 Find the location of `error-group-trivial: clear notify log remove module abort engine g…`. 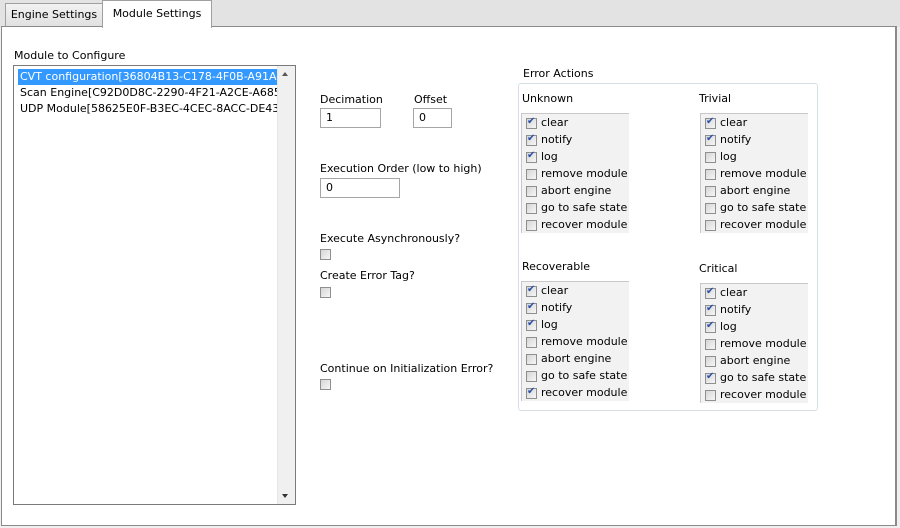

error-group-trivial: clear notify log remove module abort engine g… is located at coordinates (754, 173).